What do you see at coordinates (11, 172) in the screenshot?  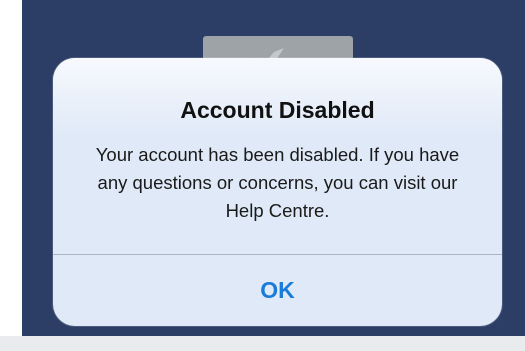 I see `screen-left-edge` at bounding box center [11, 172].